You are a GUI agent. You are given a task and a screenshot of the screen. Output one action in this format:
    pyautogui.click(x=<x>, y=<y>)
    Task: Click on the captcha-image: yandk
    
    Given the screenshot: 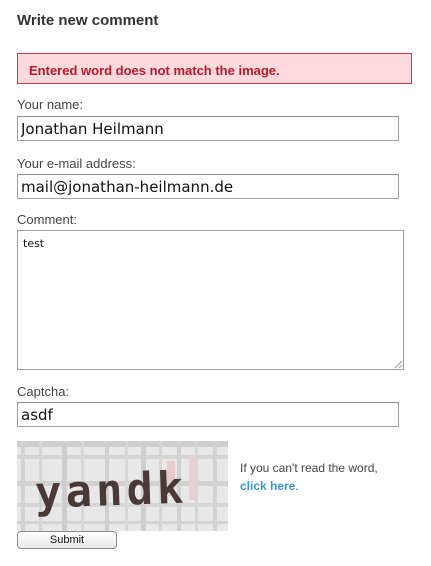 What is the action you would take?
    pyautogui.click(x=122, y=486)
    